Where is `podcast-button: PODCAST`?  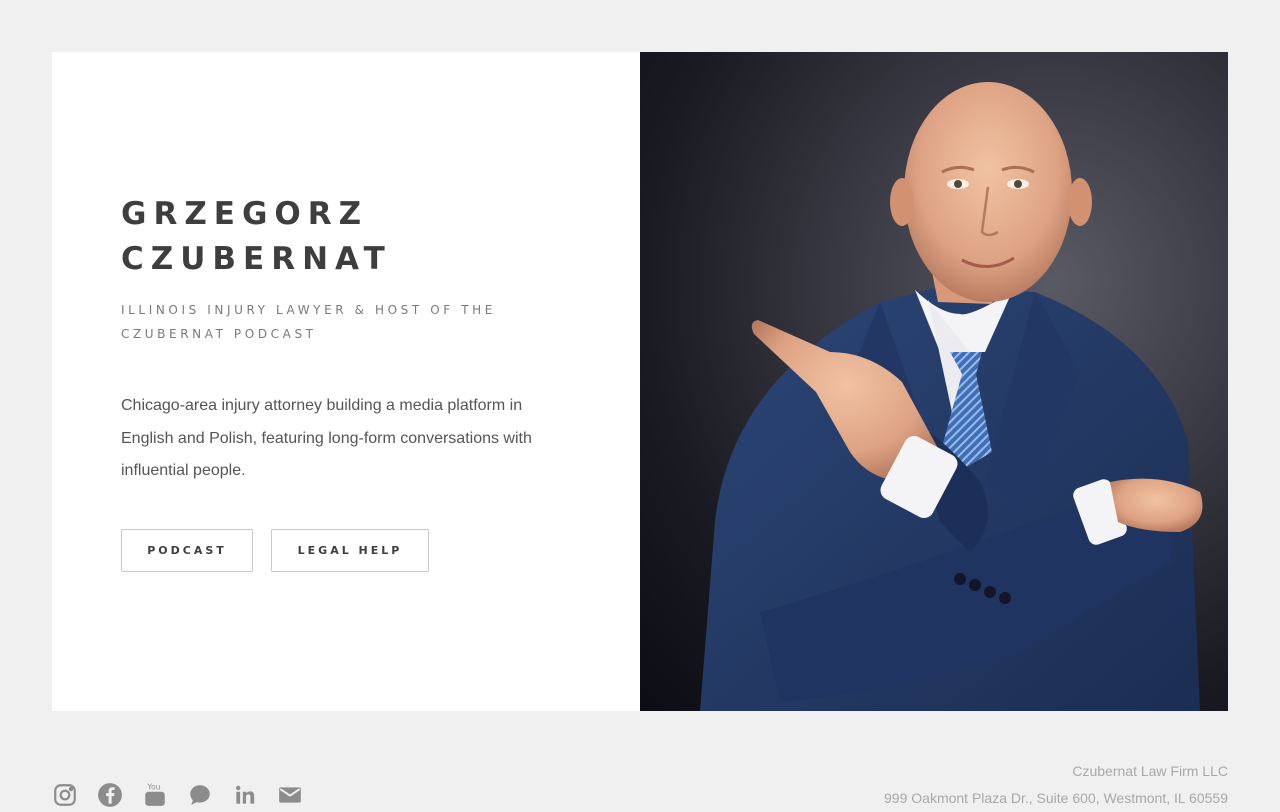 podcast-button: PODCAST is located at coordinates (187, 550).